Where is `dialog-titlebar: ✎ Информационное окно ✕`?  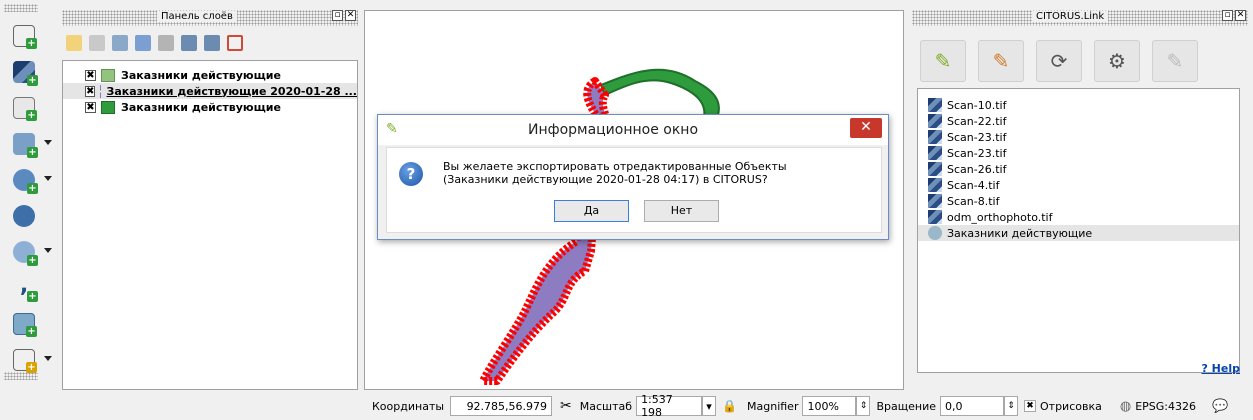
dialog-titlebar: ✎ Информационное окно ✕ is located at coordinates (633, 130).